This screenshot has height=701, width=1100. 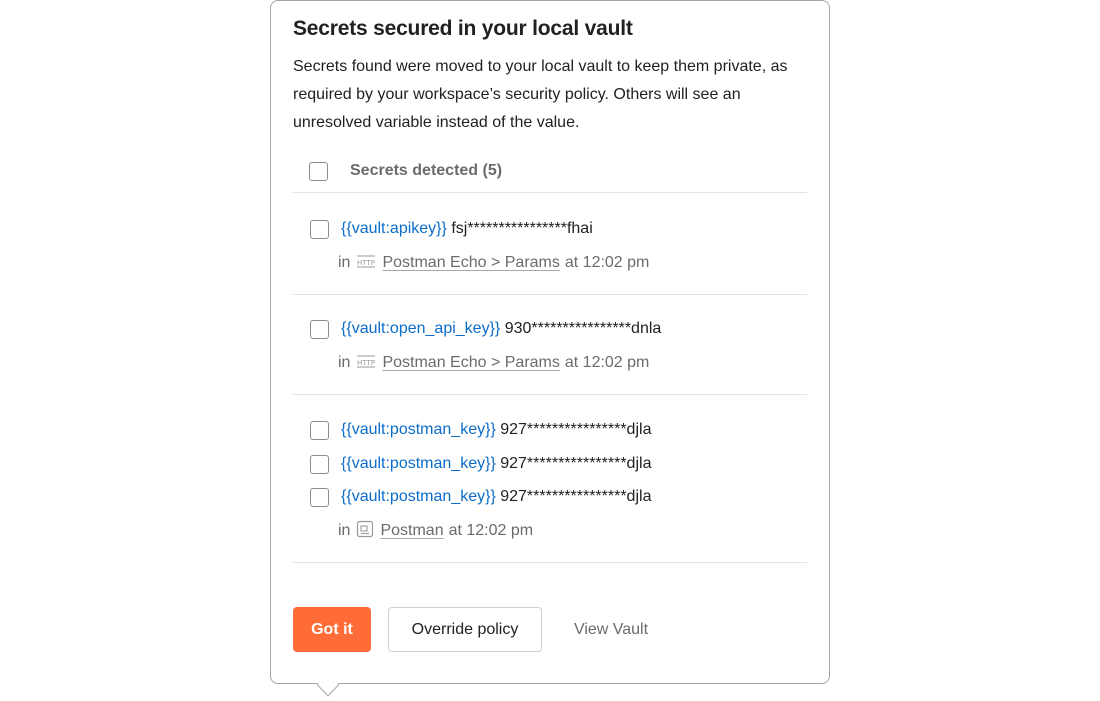 I want to click on secret-variable: {{vault:apikey}}, so click(x=394, y=228).